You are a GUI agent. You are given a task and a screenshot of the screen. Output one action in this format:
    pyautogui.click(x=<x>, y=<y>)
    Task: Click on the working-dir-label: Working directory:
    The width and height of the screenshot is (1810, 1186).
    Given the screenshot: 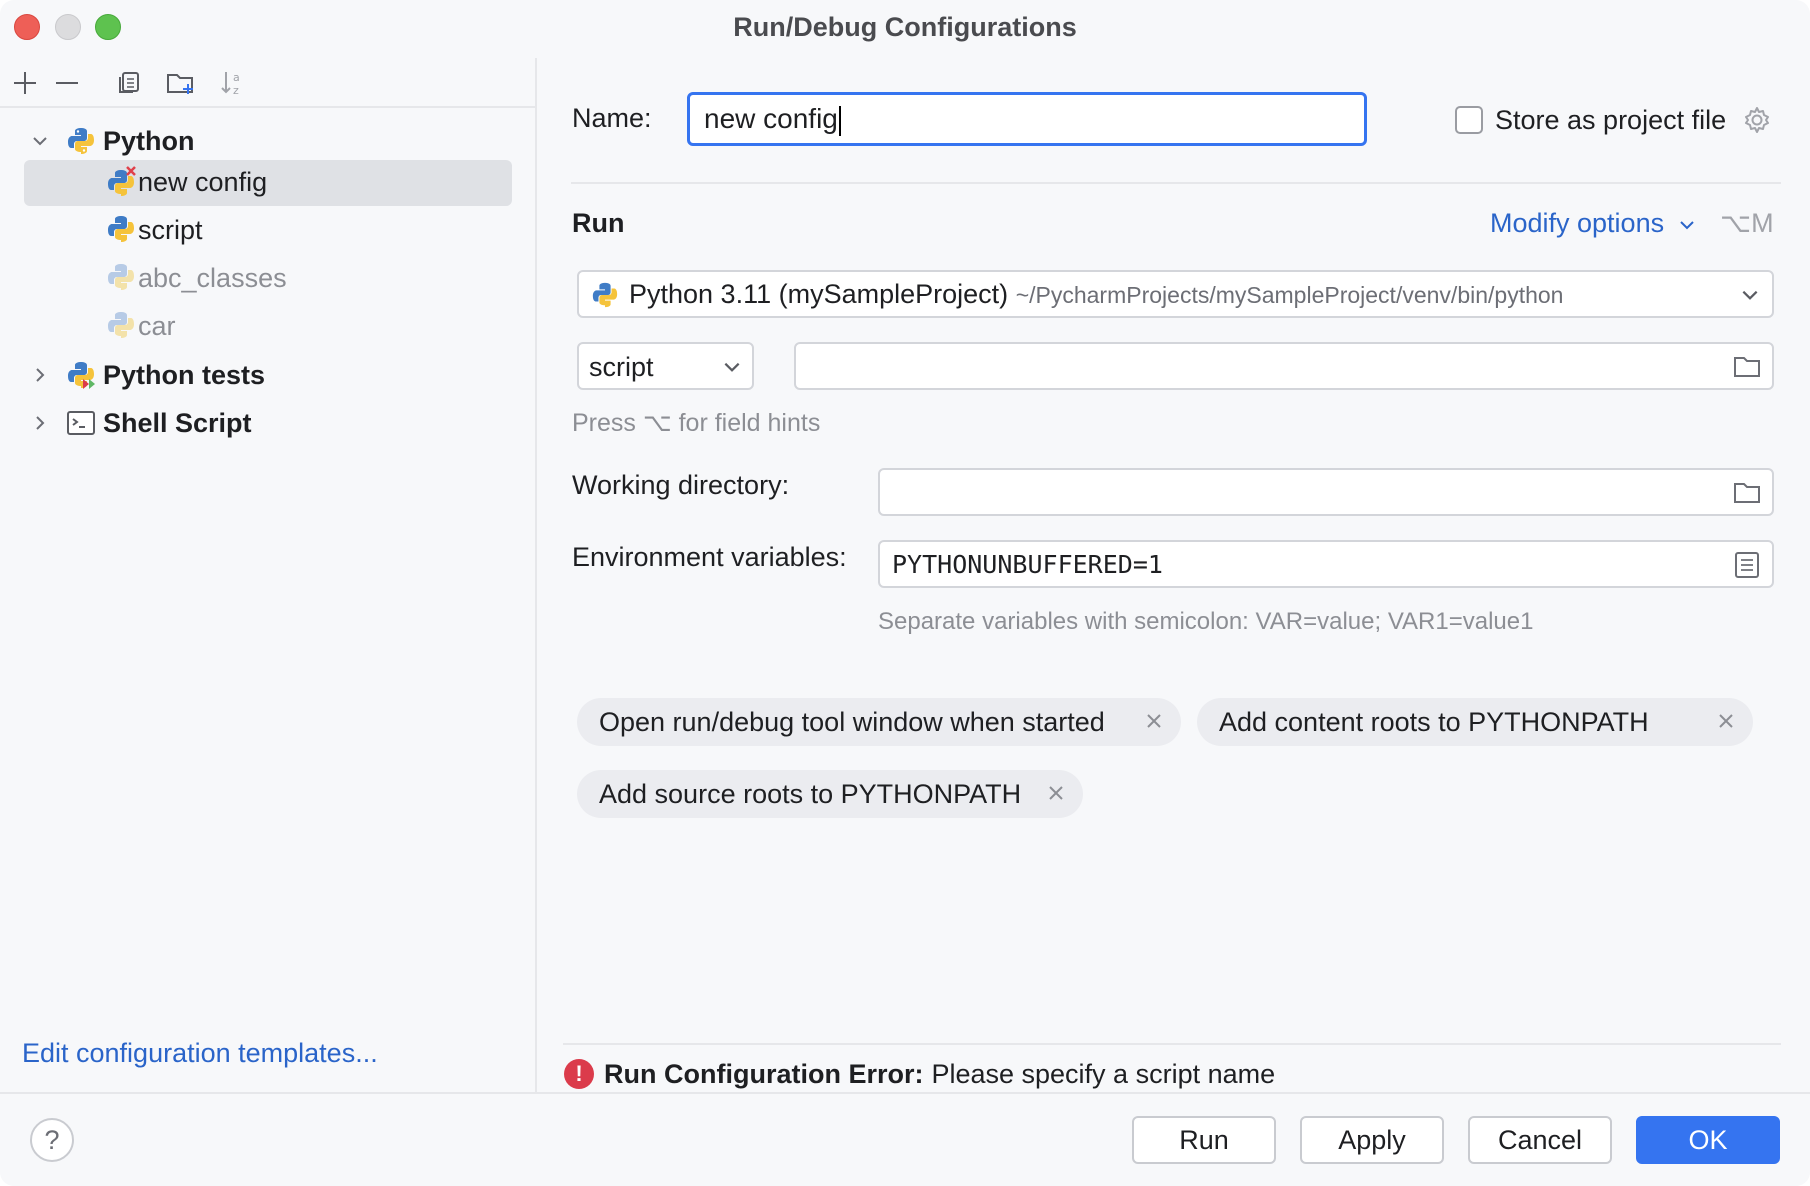 What is the action you would take?
    pyautogui.click(x=681, y=485)
    